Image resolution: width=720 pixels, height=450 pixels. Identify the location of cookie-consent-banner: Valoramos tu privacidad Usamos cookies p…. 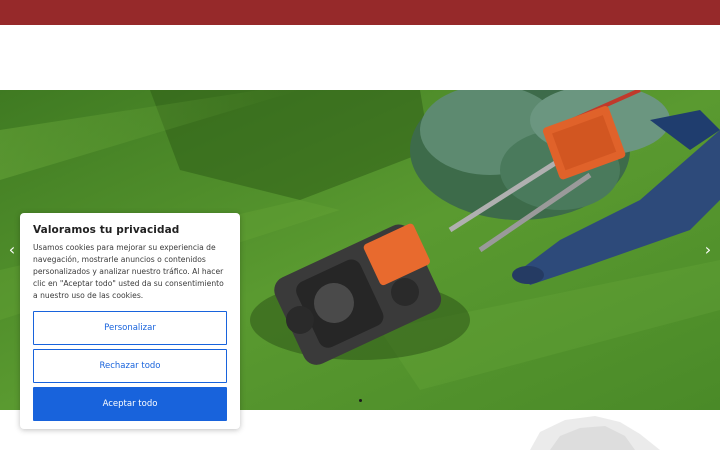
(130, 321).